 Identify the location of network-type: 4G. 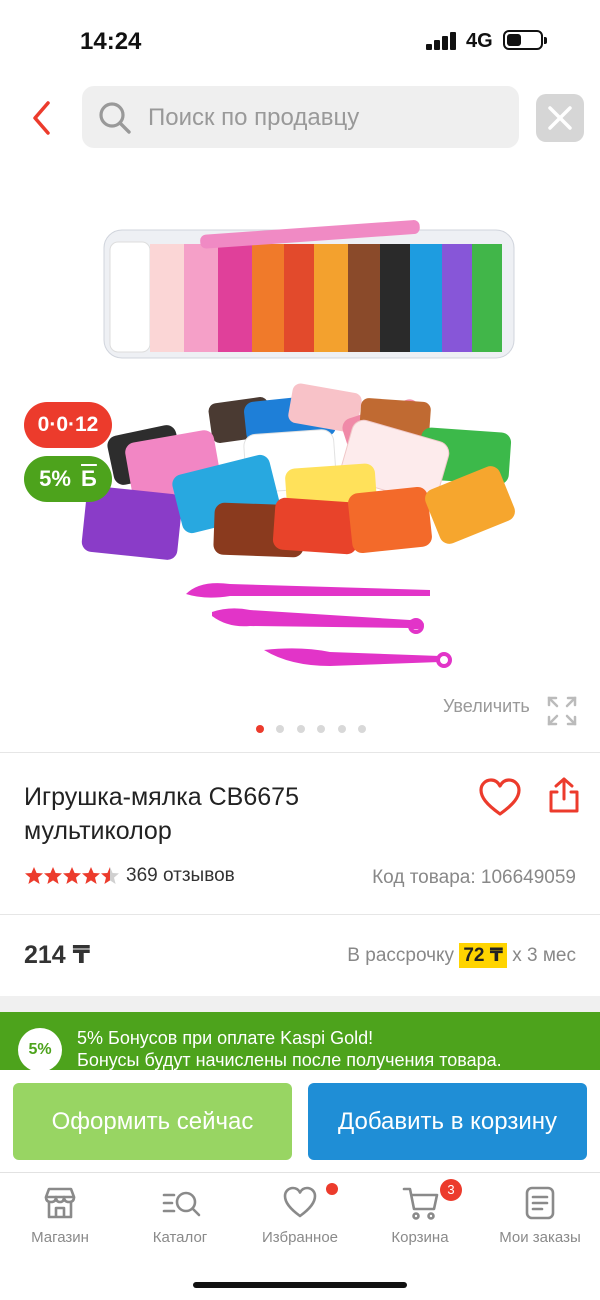
(479, 41).